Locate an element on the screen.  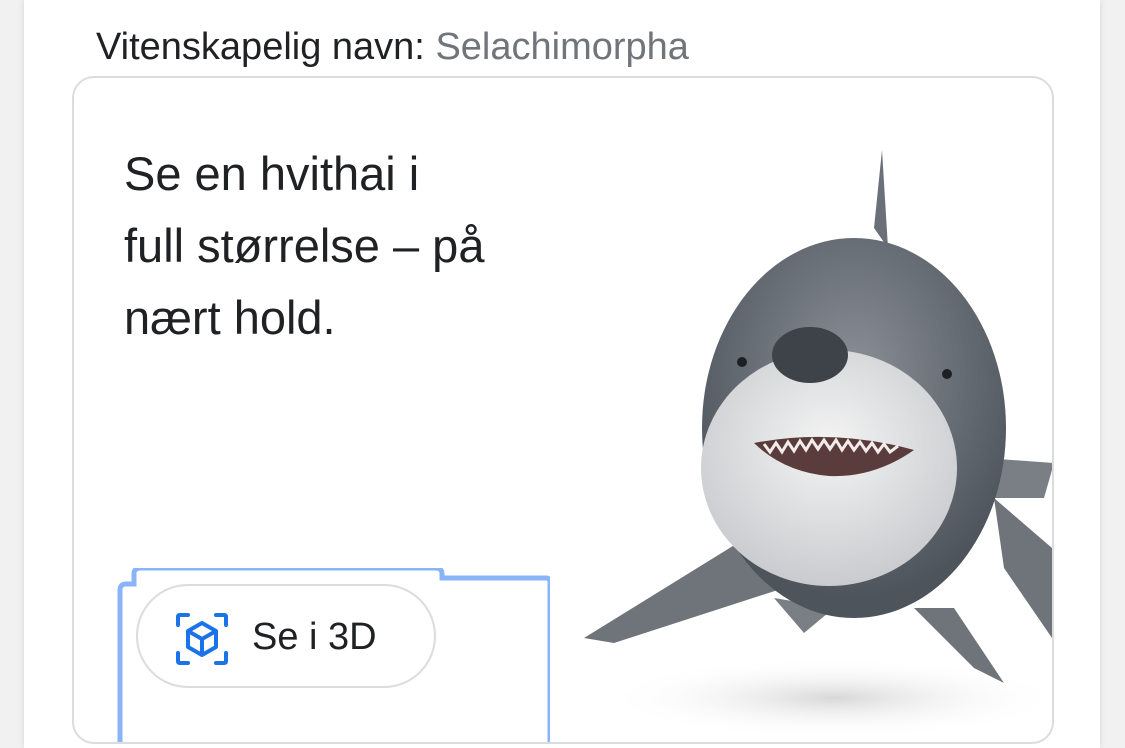
view-in-3d-label: Se i 3D is located at coordinates (314, 637).